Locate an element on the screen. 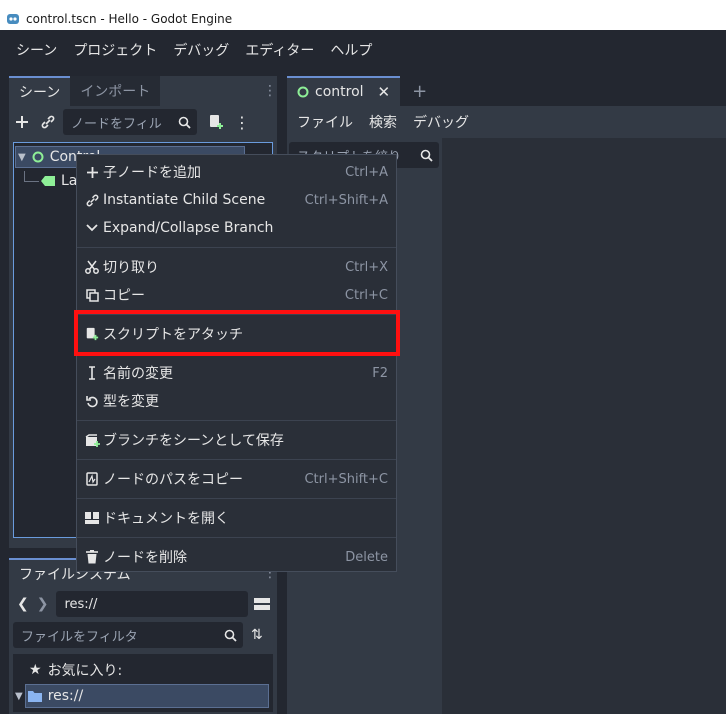 The height and width of the screenshot is (714, 726). res-root-item: ▼ res:// is located at coordinates (142, 696).